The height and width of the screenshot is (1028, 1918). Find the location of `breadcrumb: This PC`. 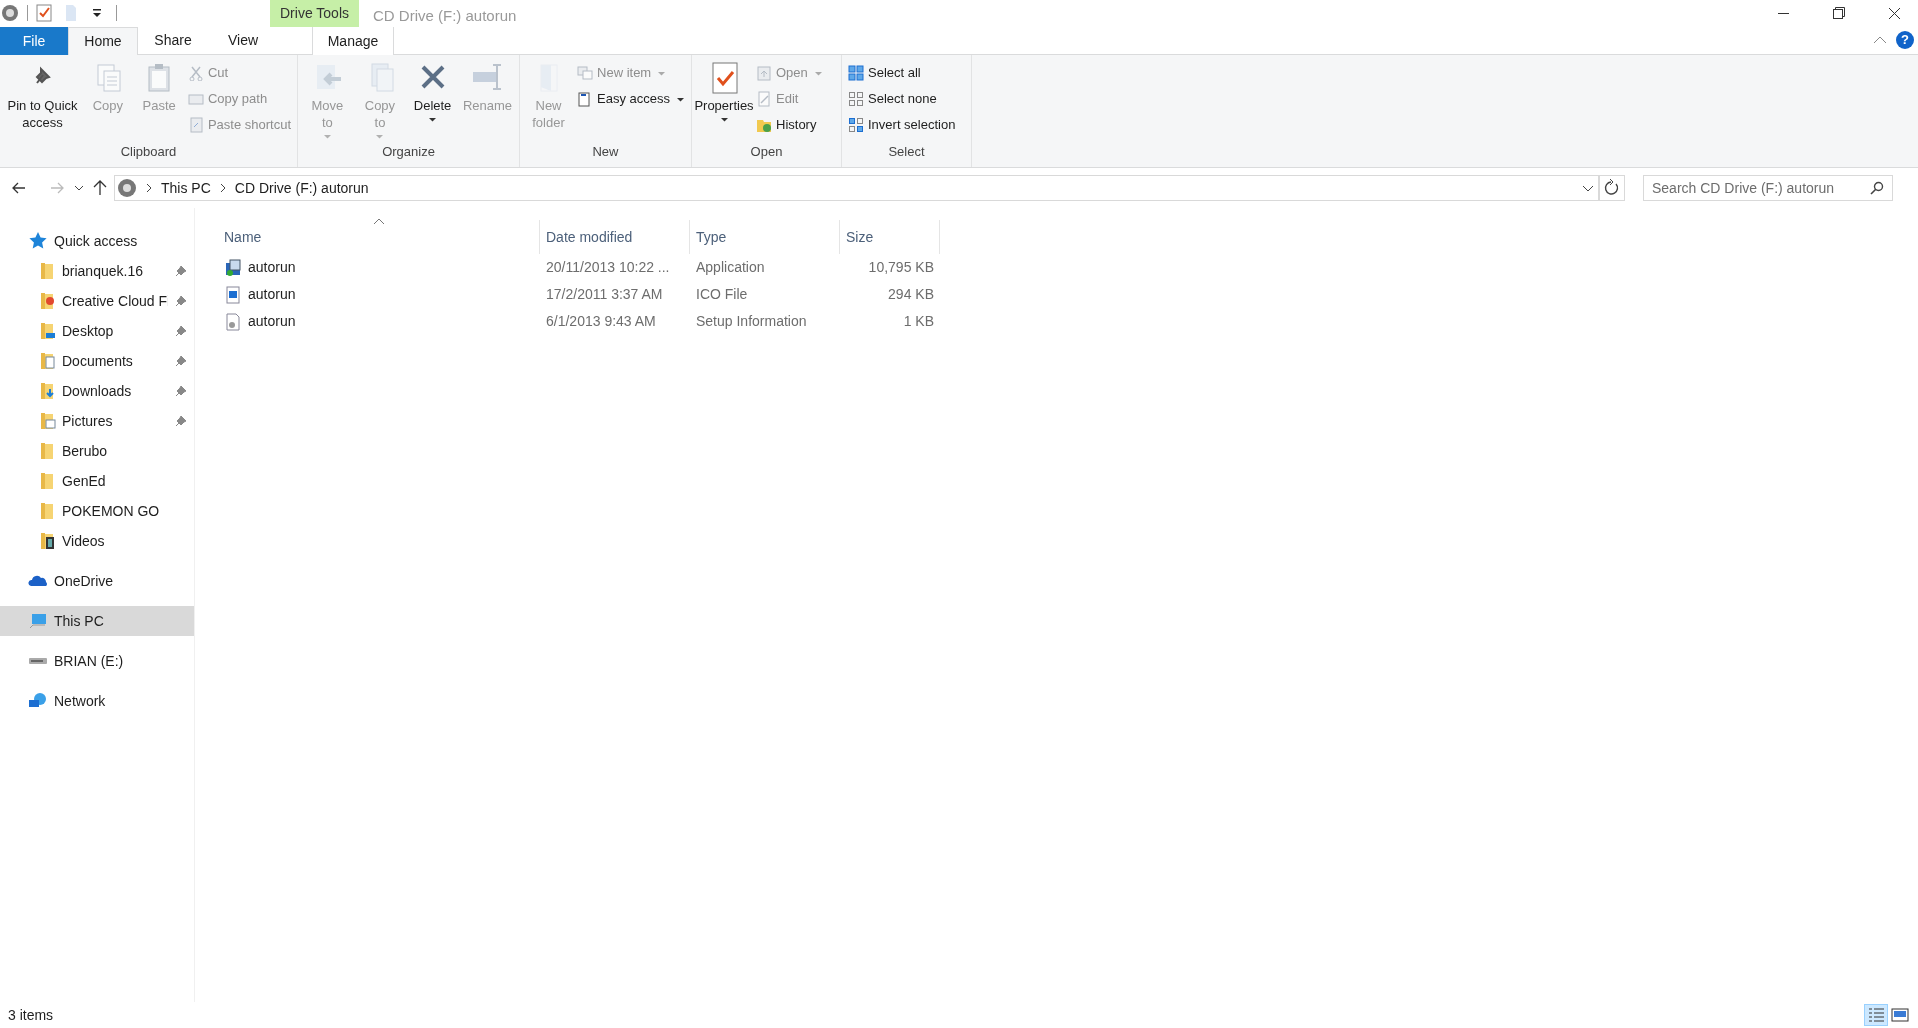

breadcrumb: This PC is located at coordinates (186, 188).